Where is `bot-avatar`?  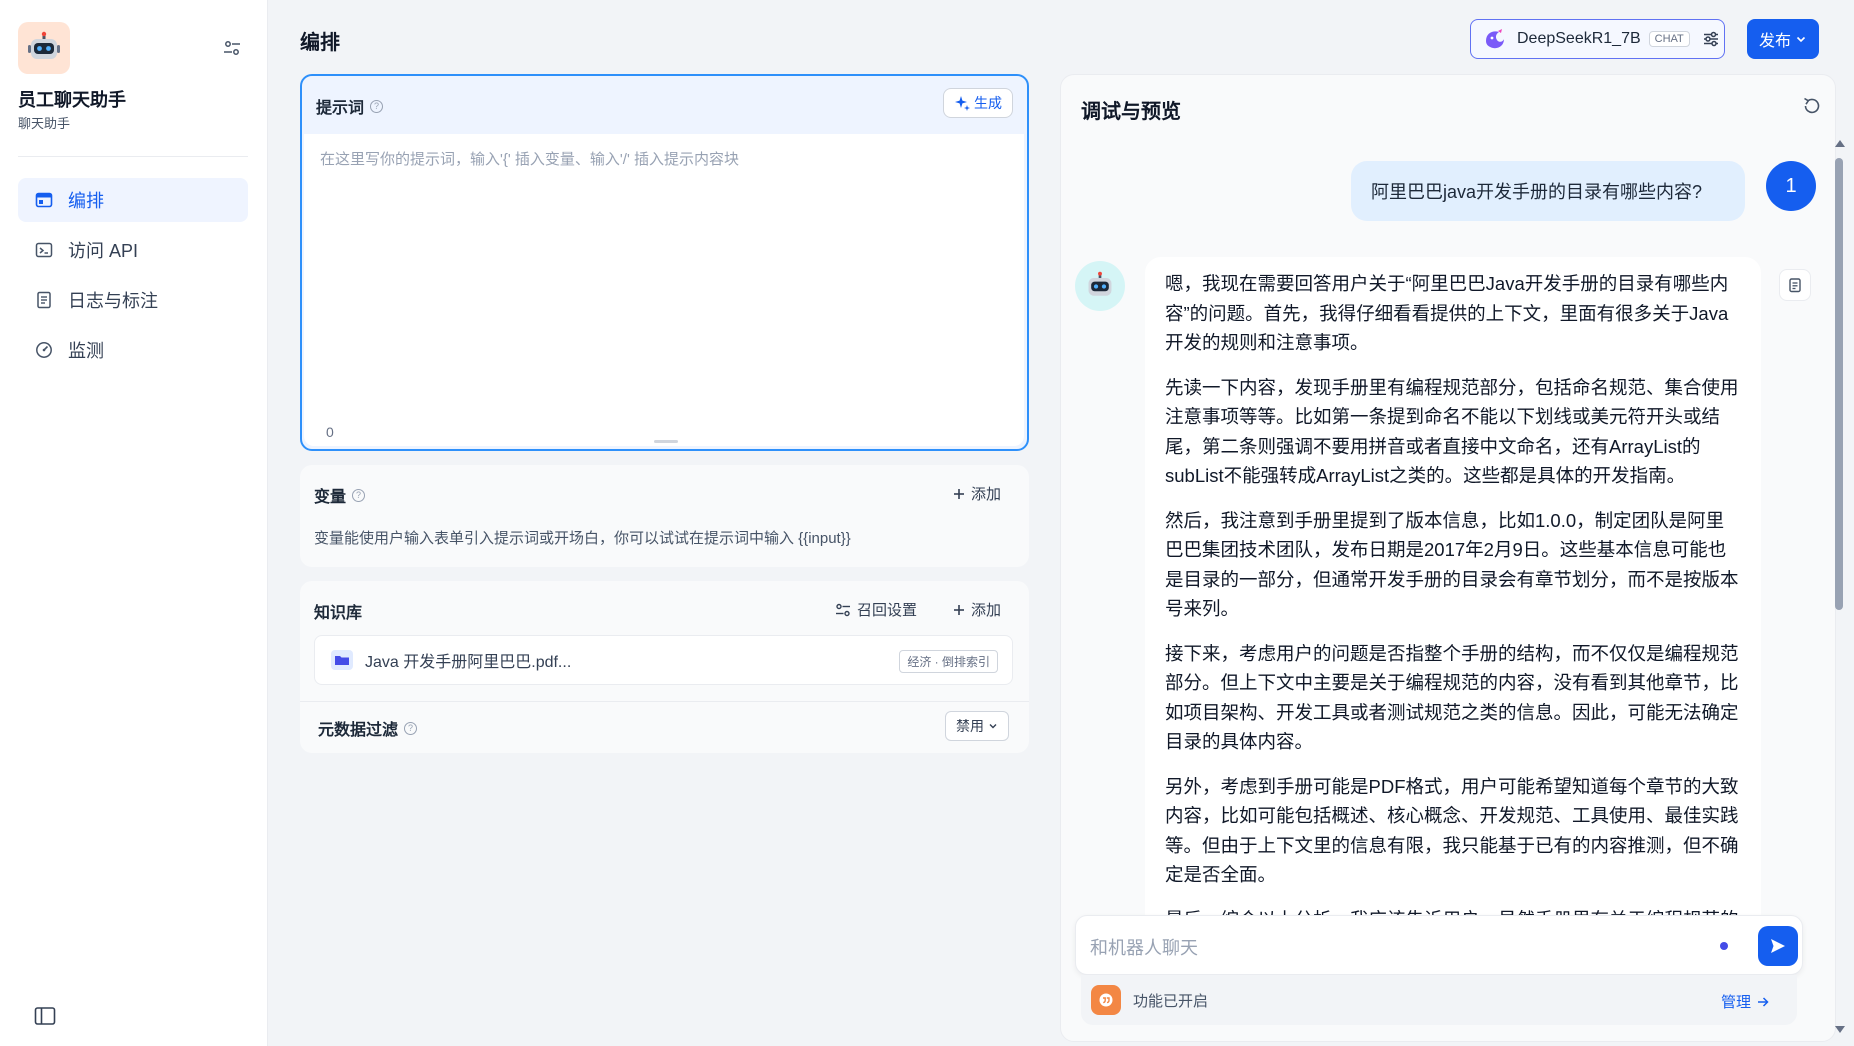
bot-avatar is located at coordinates (1100, 286).